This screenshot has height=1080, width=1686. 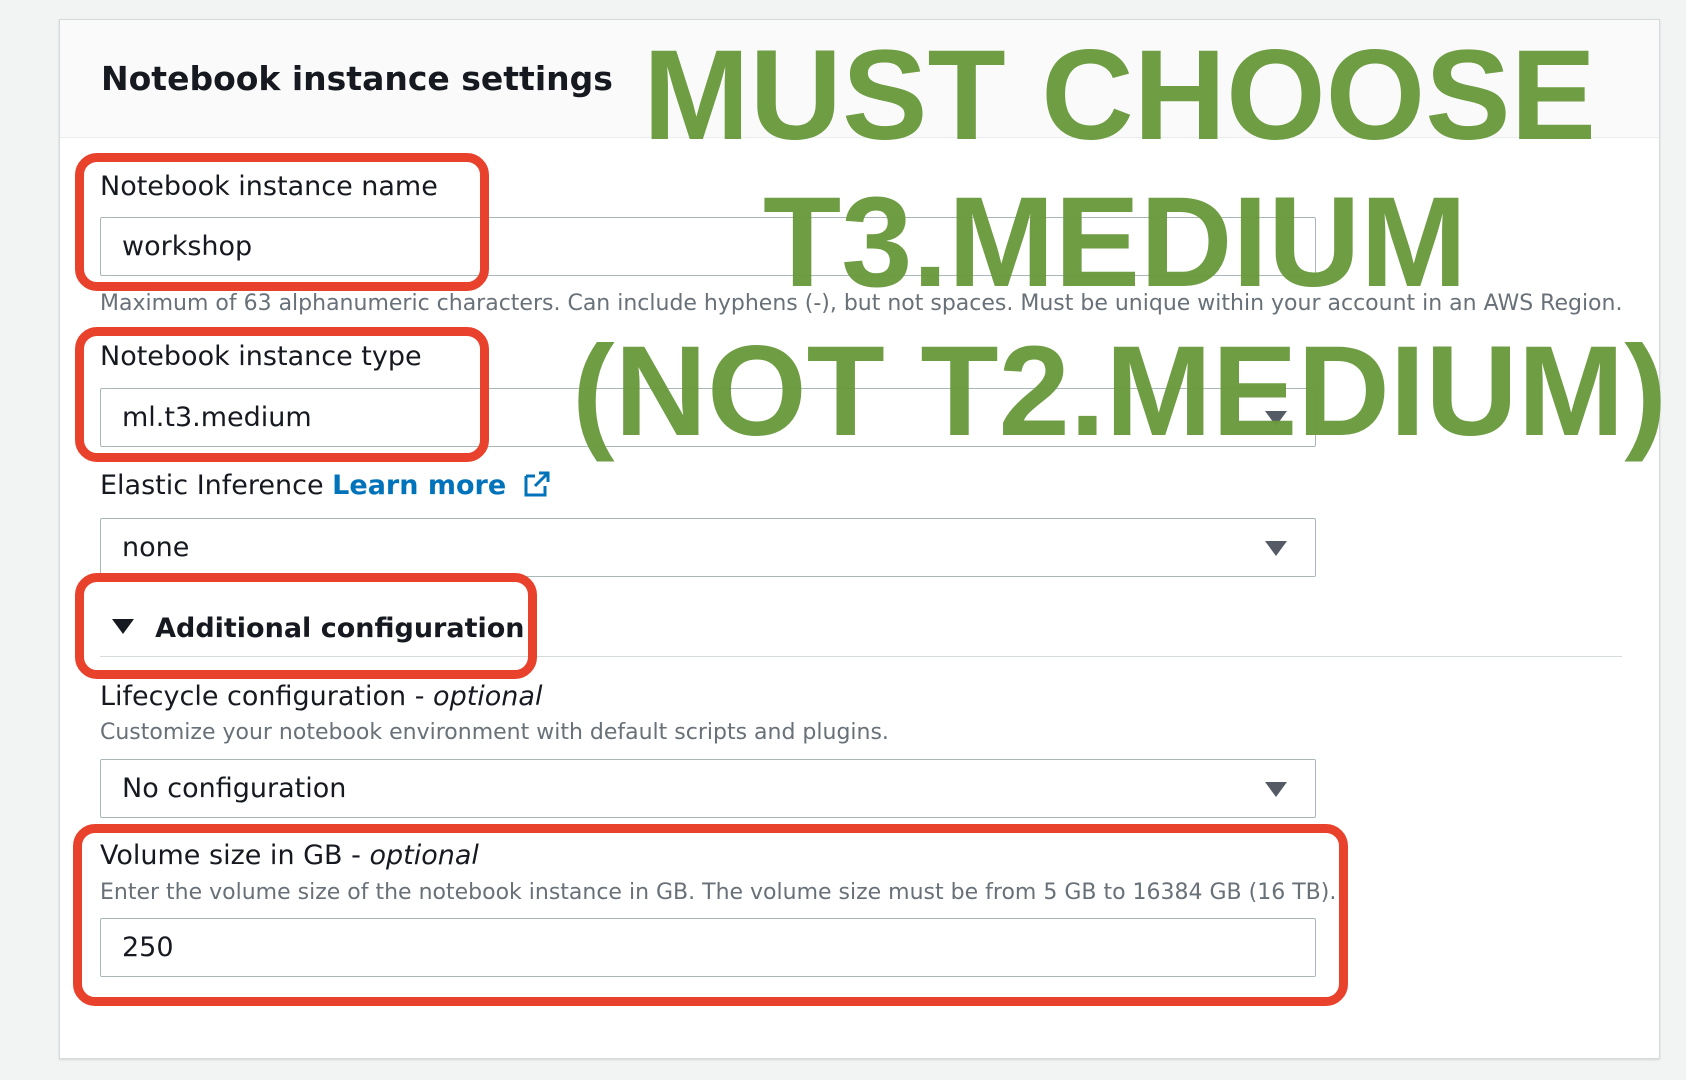 What do you see at coordinates (419, 485) in the screenshot?
I see `learn-more-link: Learn more` at bounding box center [419, 485].